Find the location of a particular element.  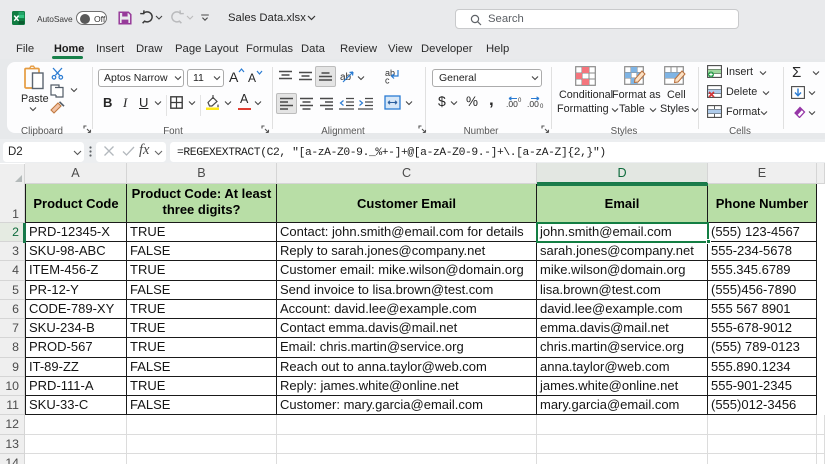

svg-text: ab is located at coordinates (346, 77).